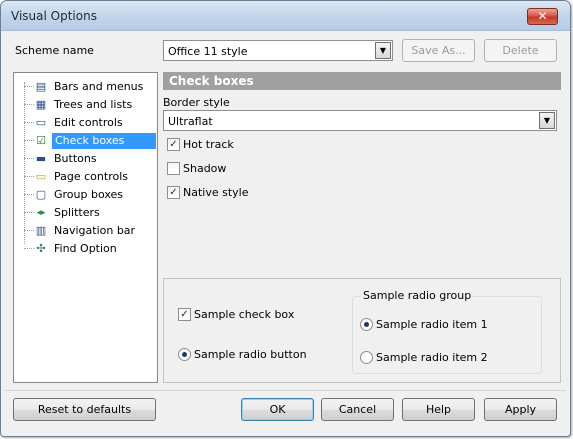 The height and width of the screenshot is (439, 573). I want to click on page-control-icon: ▭, so click(41, 176).